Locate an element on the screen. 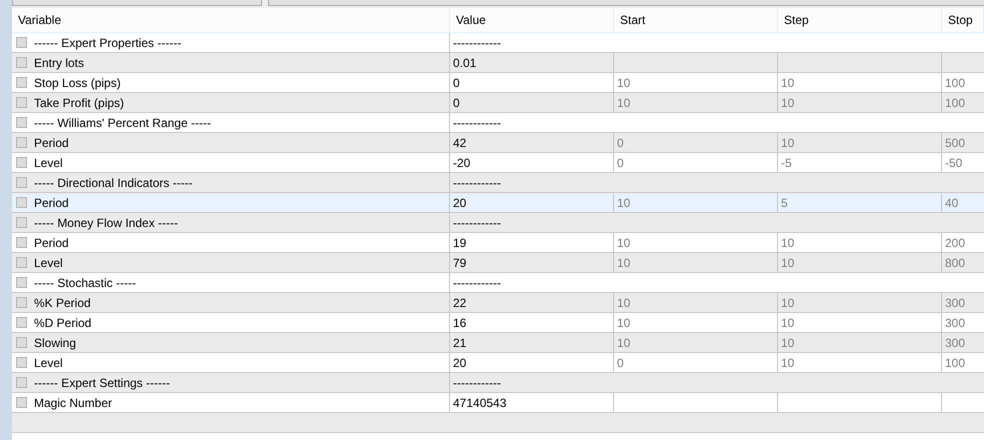 The height and width of the screenshot is (440, 984). column-header: Value is located at coordinates (532, 20).